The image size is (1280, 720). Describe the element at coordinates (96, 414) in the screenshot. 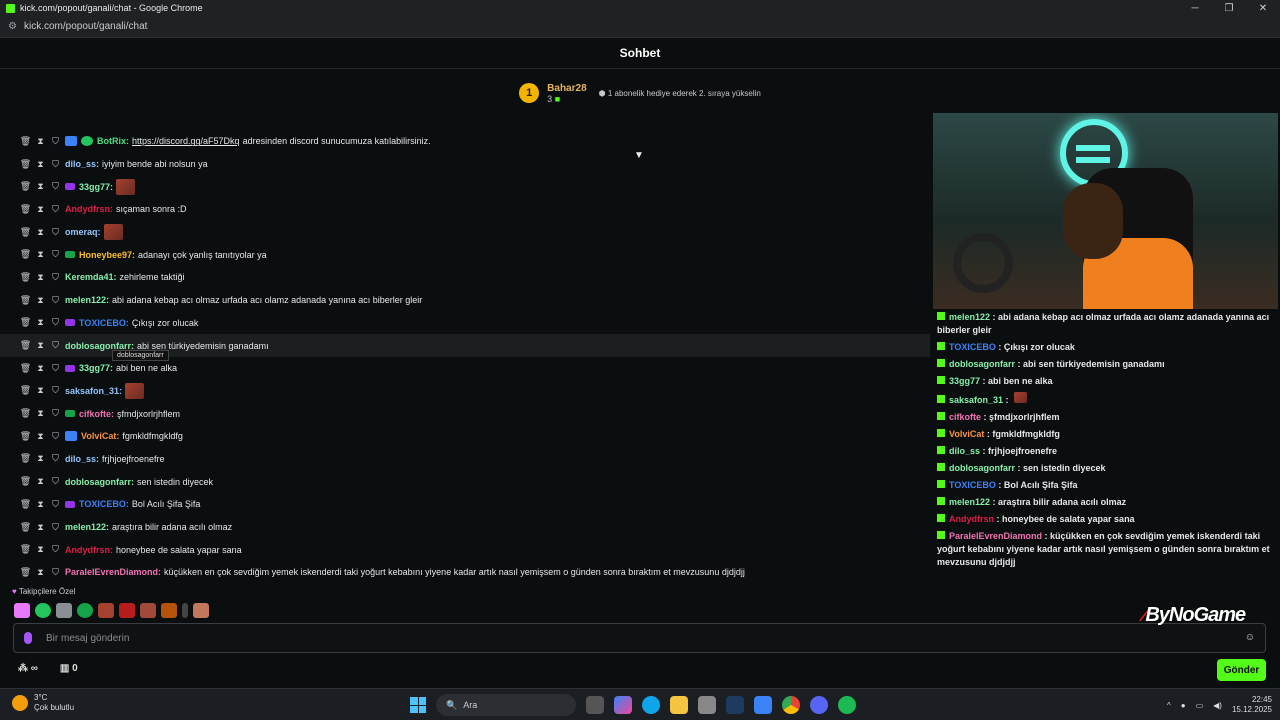

I see `chat-username: cifkofte:` at that location.